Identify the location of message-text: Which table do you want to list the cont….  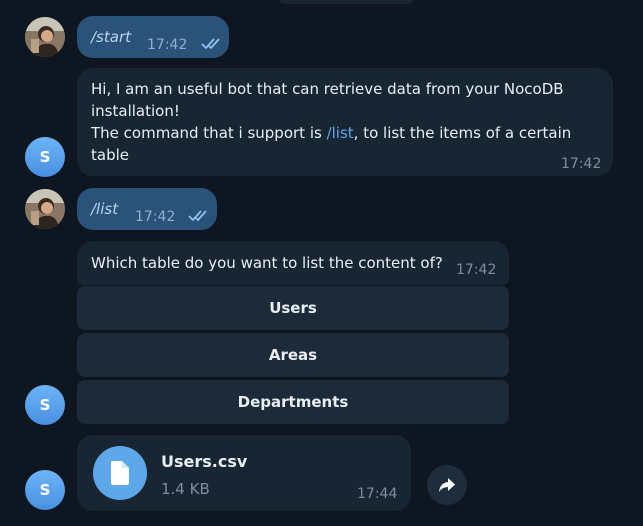
(267, 263).